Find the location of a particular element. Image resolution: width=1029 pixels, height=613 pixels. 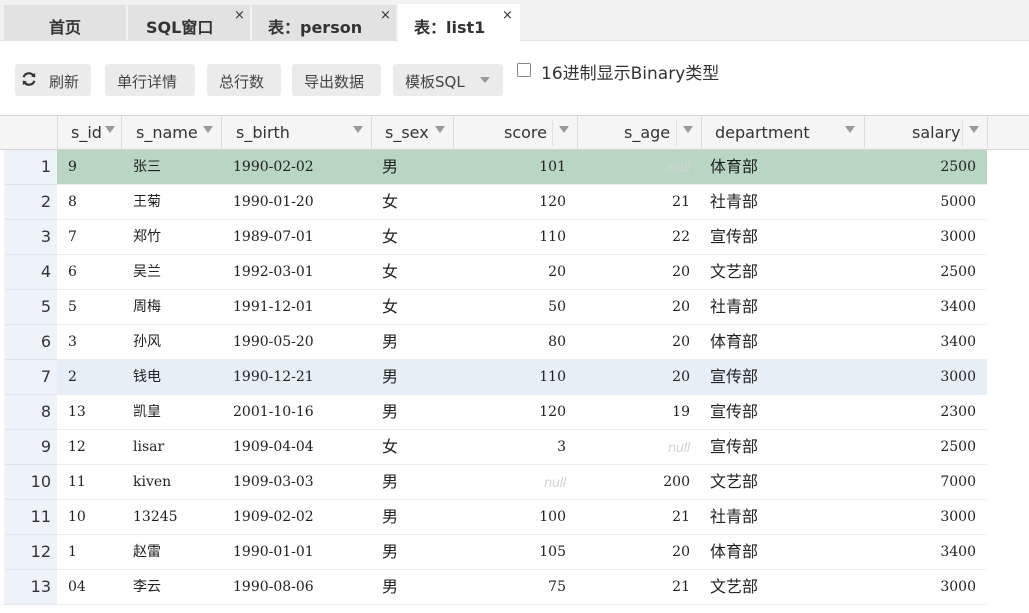

cell-s-id: 12 is located at coordinates (98, 447).